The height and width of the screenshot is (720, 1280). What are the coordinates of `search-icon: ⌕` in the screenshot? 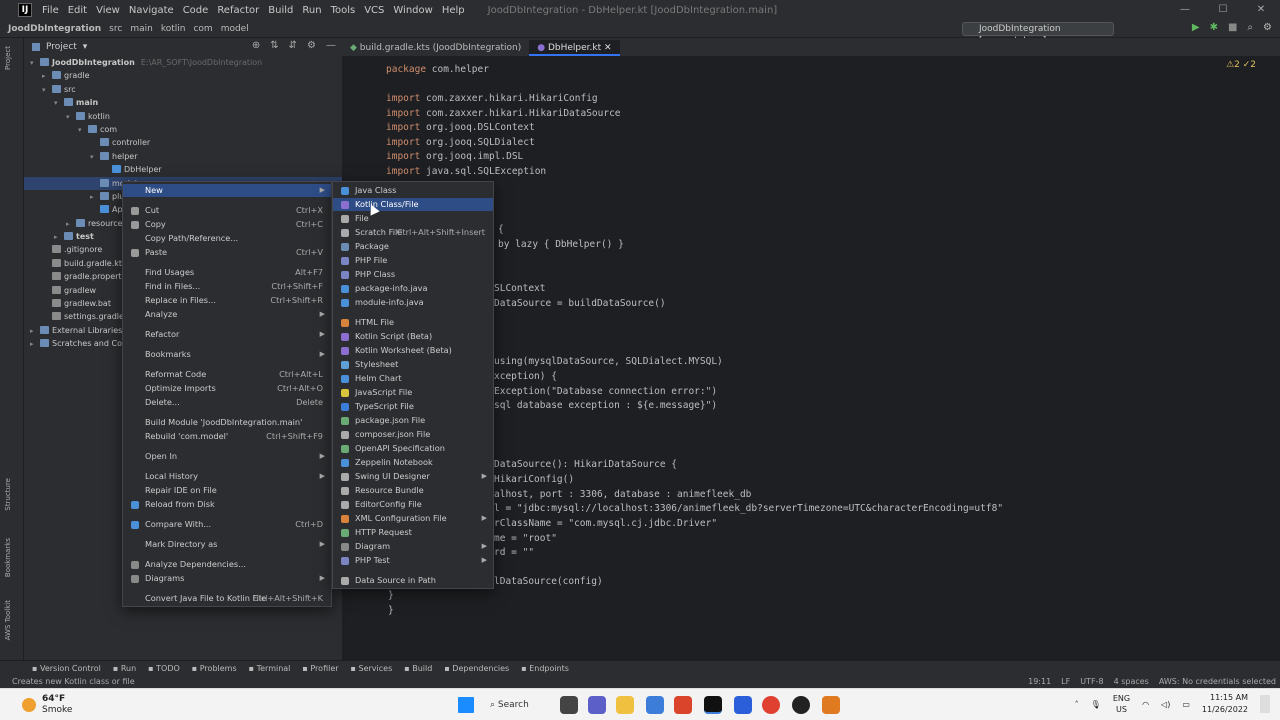 It's located at (1250, 27).